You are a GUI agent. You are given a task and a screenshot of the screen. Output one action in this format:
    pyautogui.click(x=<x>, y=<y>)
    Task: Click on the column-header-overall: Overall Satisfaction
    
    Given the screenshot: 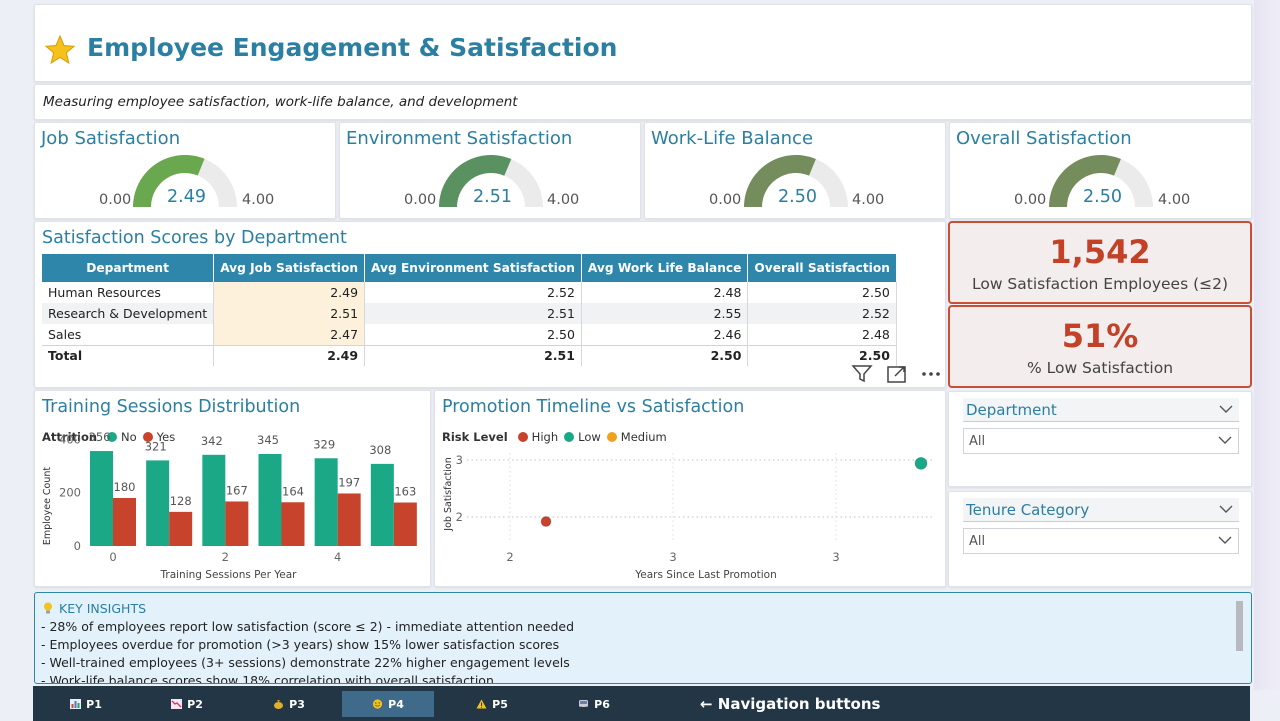 What is the action you would take?
    pyautogui.click(x=822, y=268)
    